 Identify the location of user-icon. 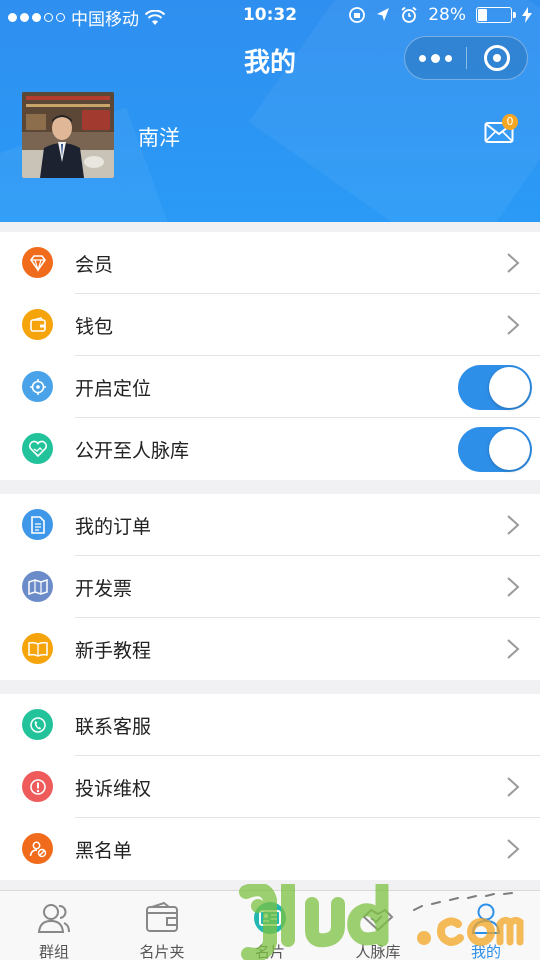
(486, 918).